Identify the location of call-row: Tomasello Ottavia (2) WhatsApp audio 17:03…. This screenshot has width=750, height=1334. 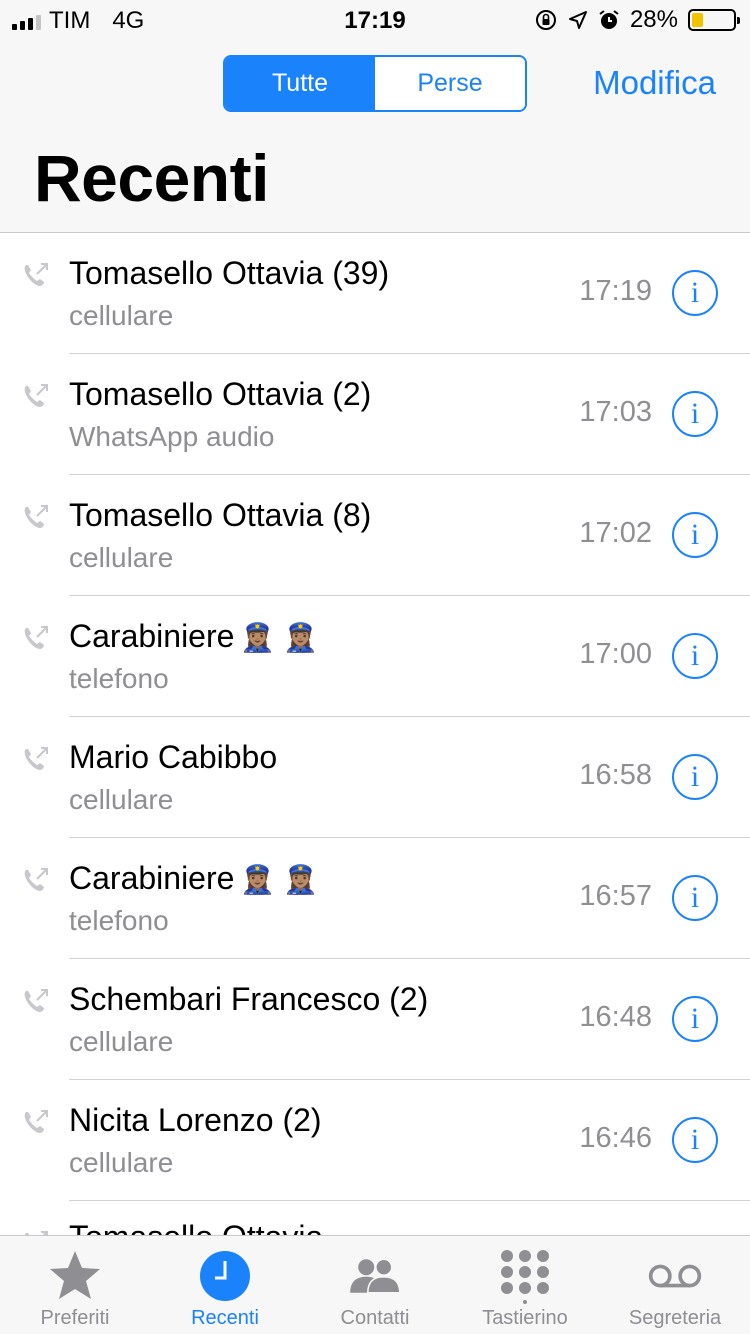
(375, 414).